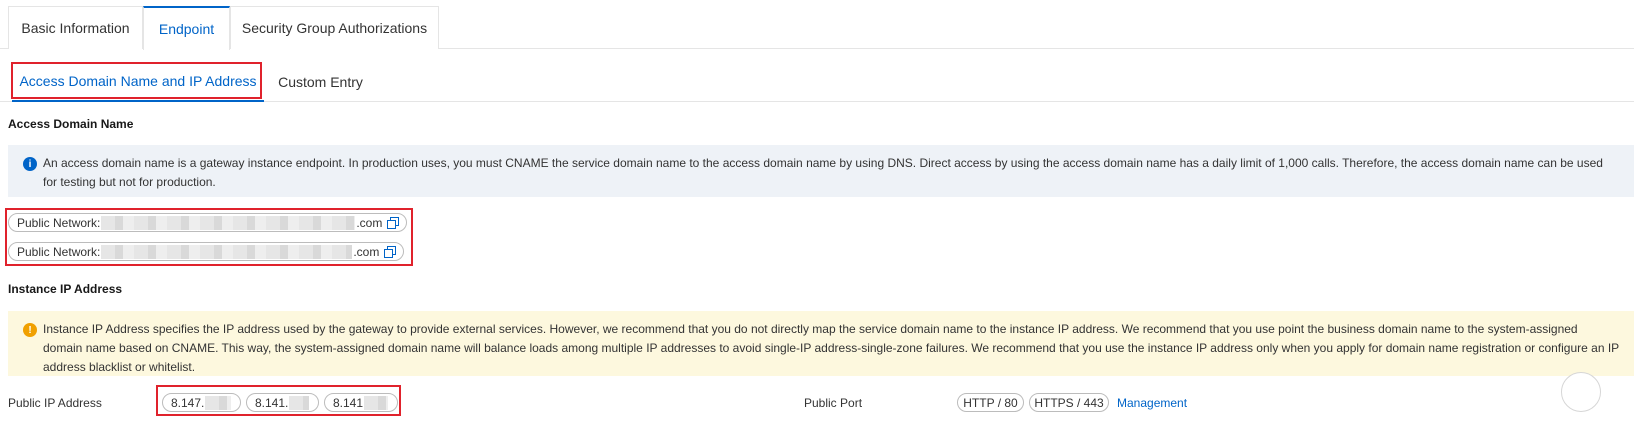 This screenshot has width=1634, height=442. What do you see at coordinates (334, 27) in the screenshot?
I see `tab-security-group-authorizations: Security Group Authorizations` at bounding box center [334, 27].